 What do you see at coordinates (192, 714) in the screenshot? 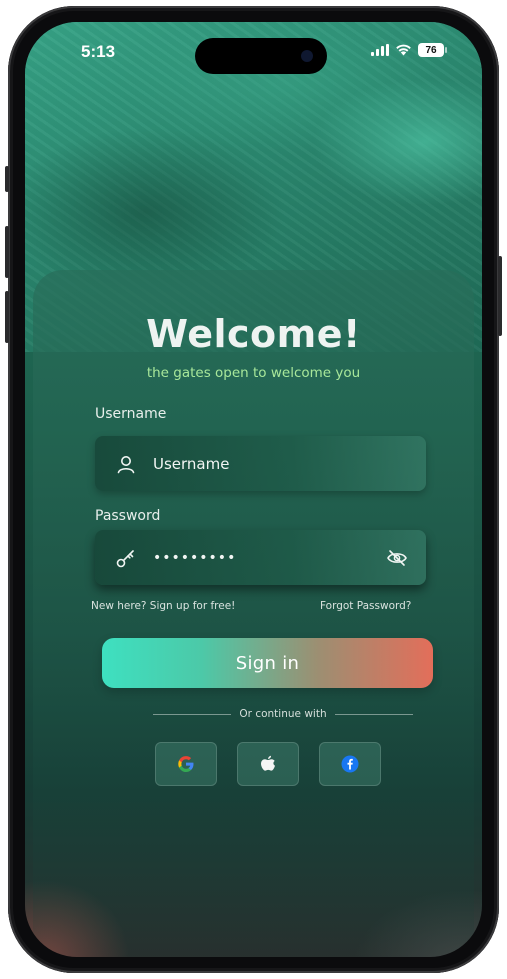
I see `divider-line-left` at bounding box center [192, 714].